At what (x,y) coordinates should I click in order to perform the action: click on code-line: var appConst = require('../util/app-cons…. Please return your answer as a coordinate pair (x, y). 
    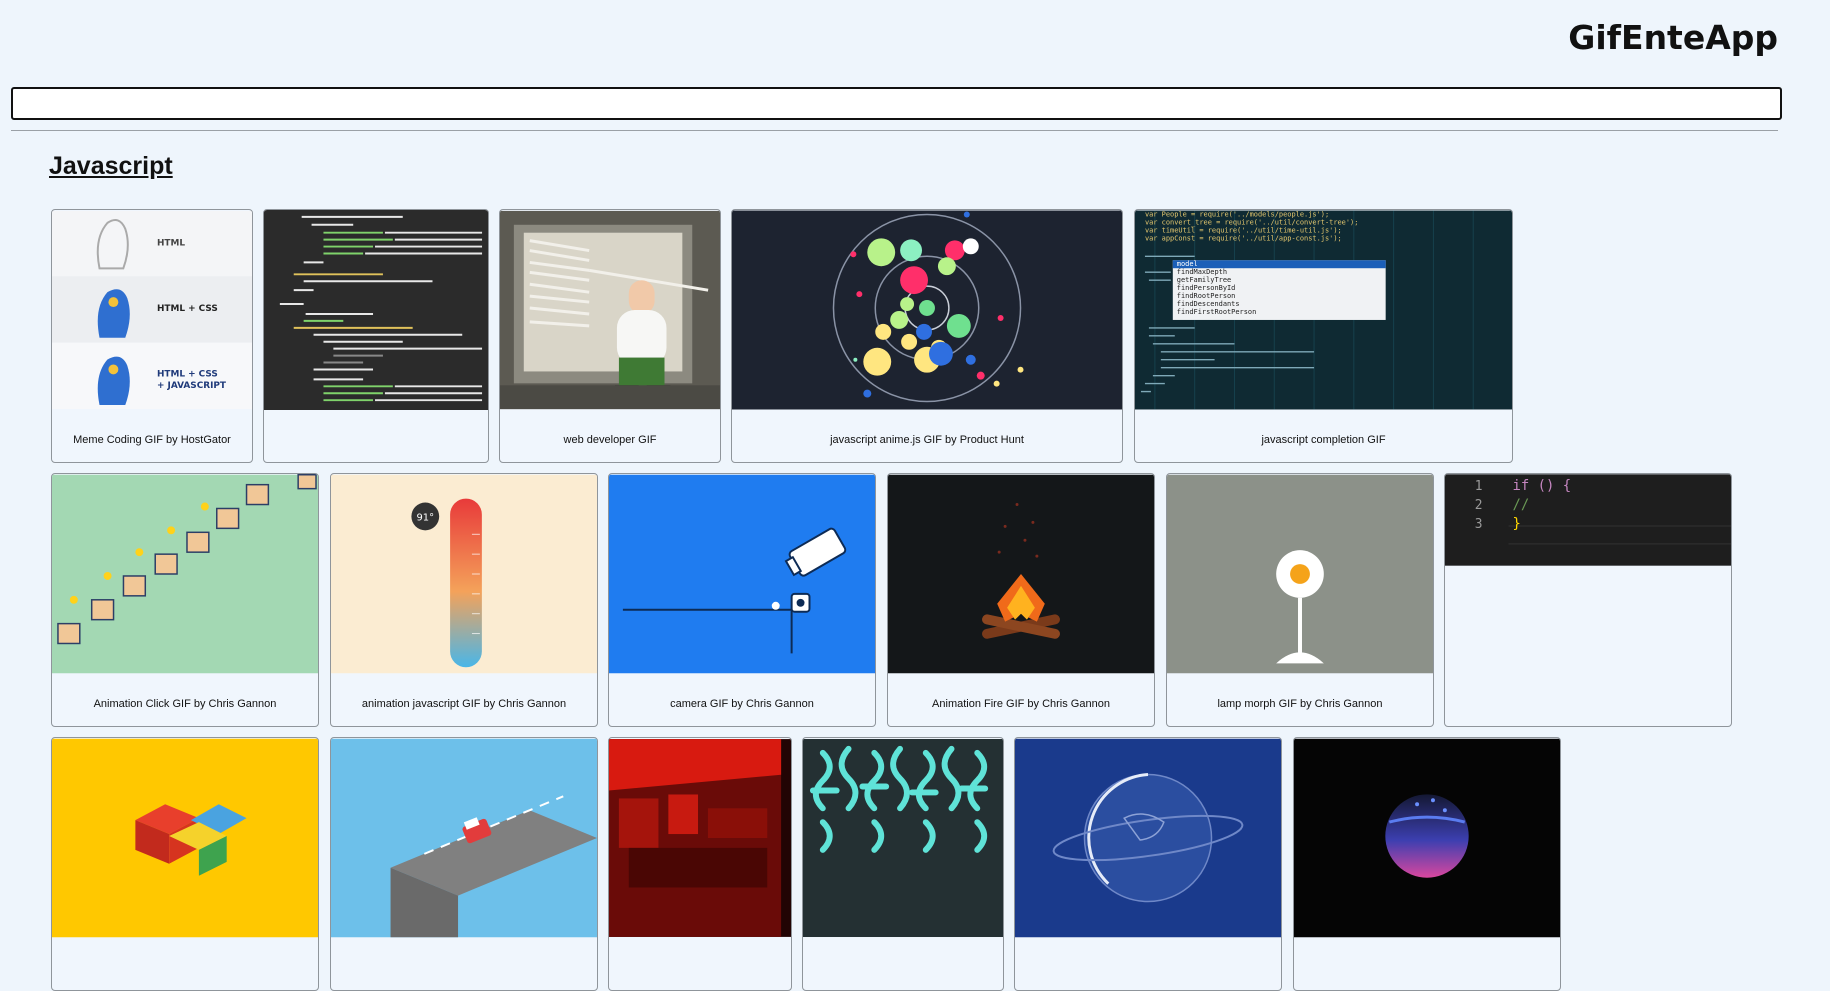
    Looking at the image, I should click on (1243, 238).